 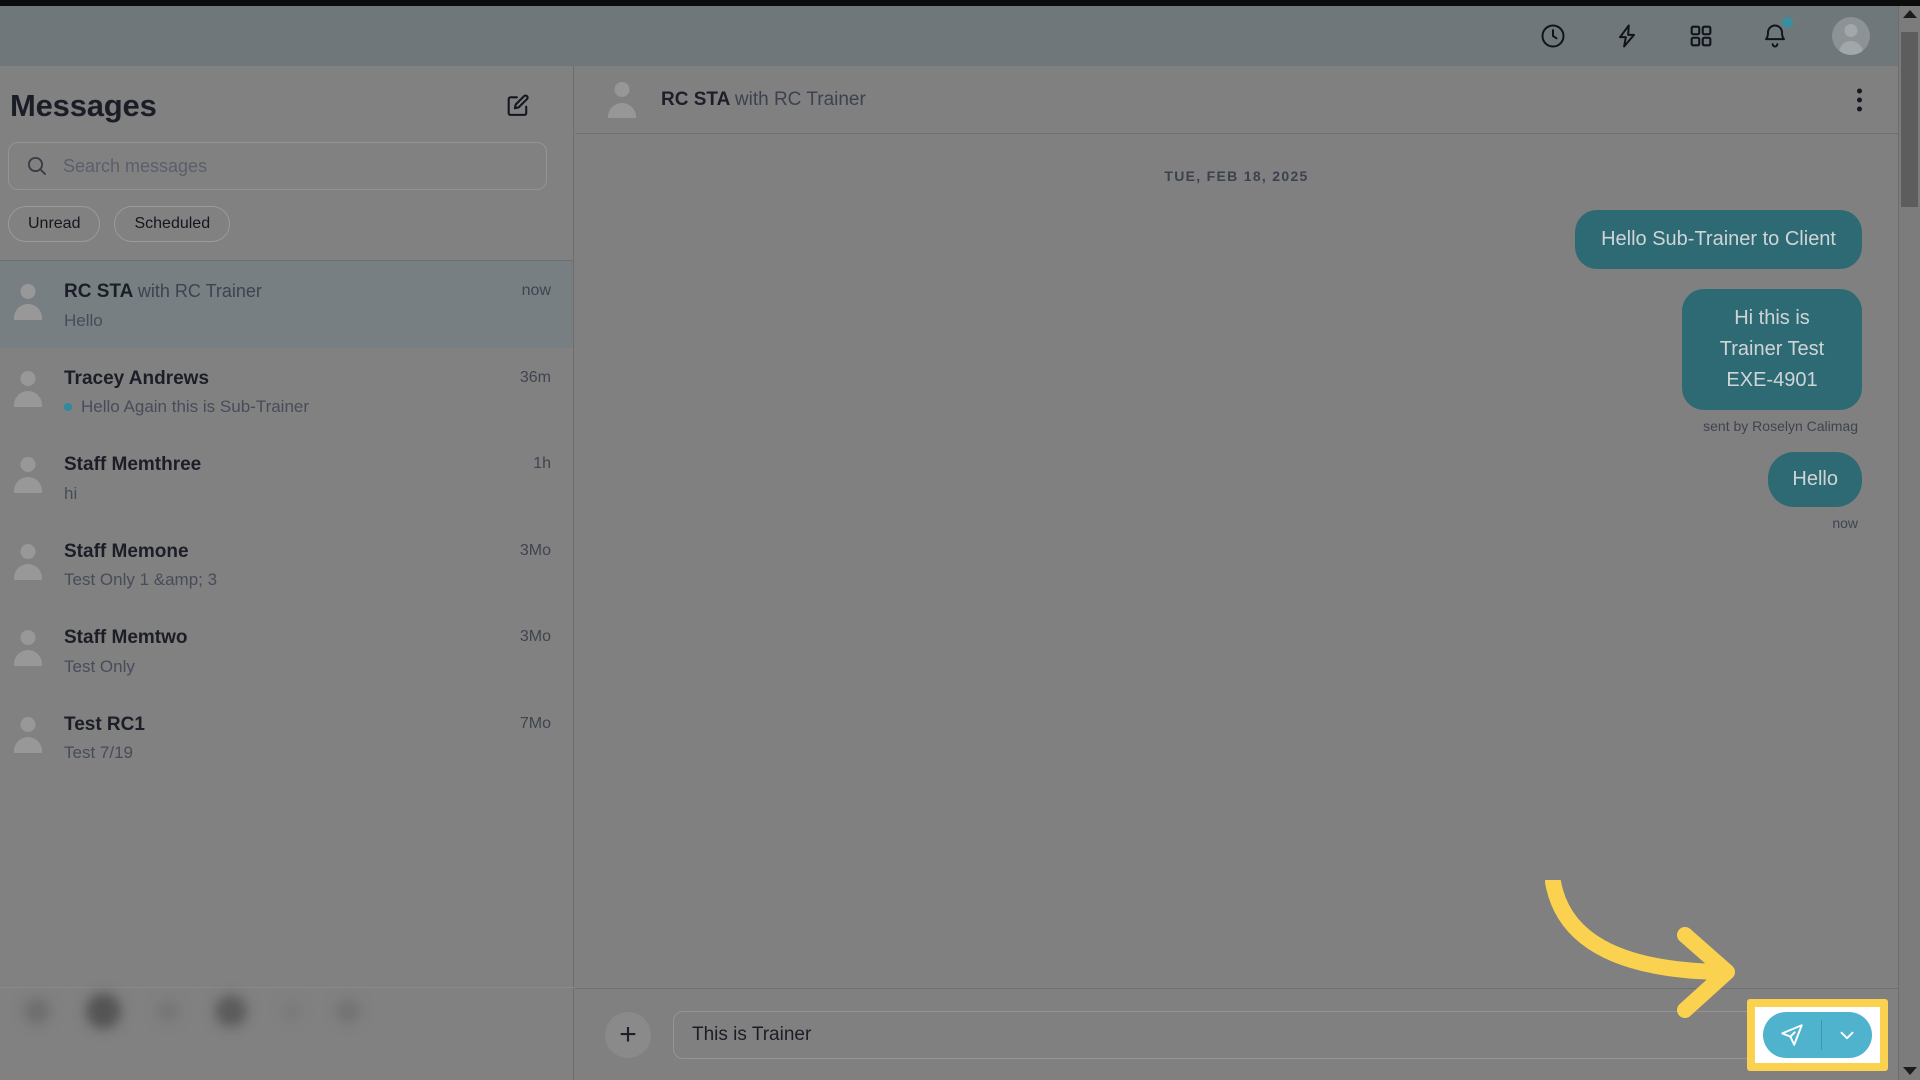 What do you see at coordinates (284, 725) in the screenshot?
I see `conversation-name: Test RC1` at bounding box center [284, 725].